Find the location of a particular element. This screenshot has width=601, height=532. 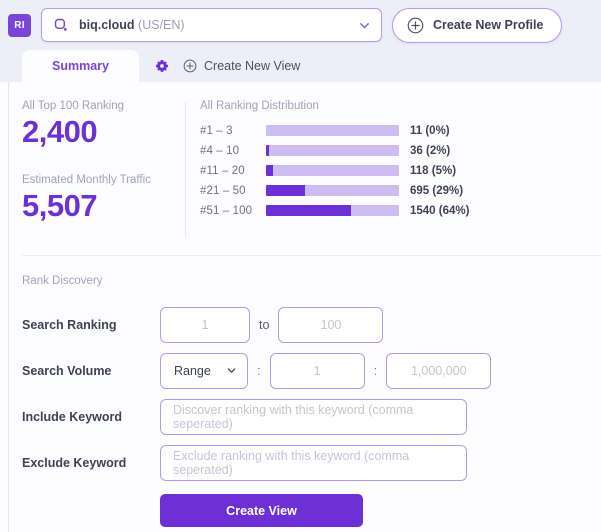

tab-strip: Summary Create New View is located at coordinates (300, 66).